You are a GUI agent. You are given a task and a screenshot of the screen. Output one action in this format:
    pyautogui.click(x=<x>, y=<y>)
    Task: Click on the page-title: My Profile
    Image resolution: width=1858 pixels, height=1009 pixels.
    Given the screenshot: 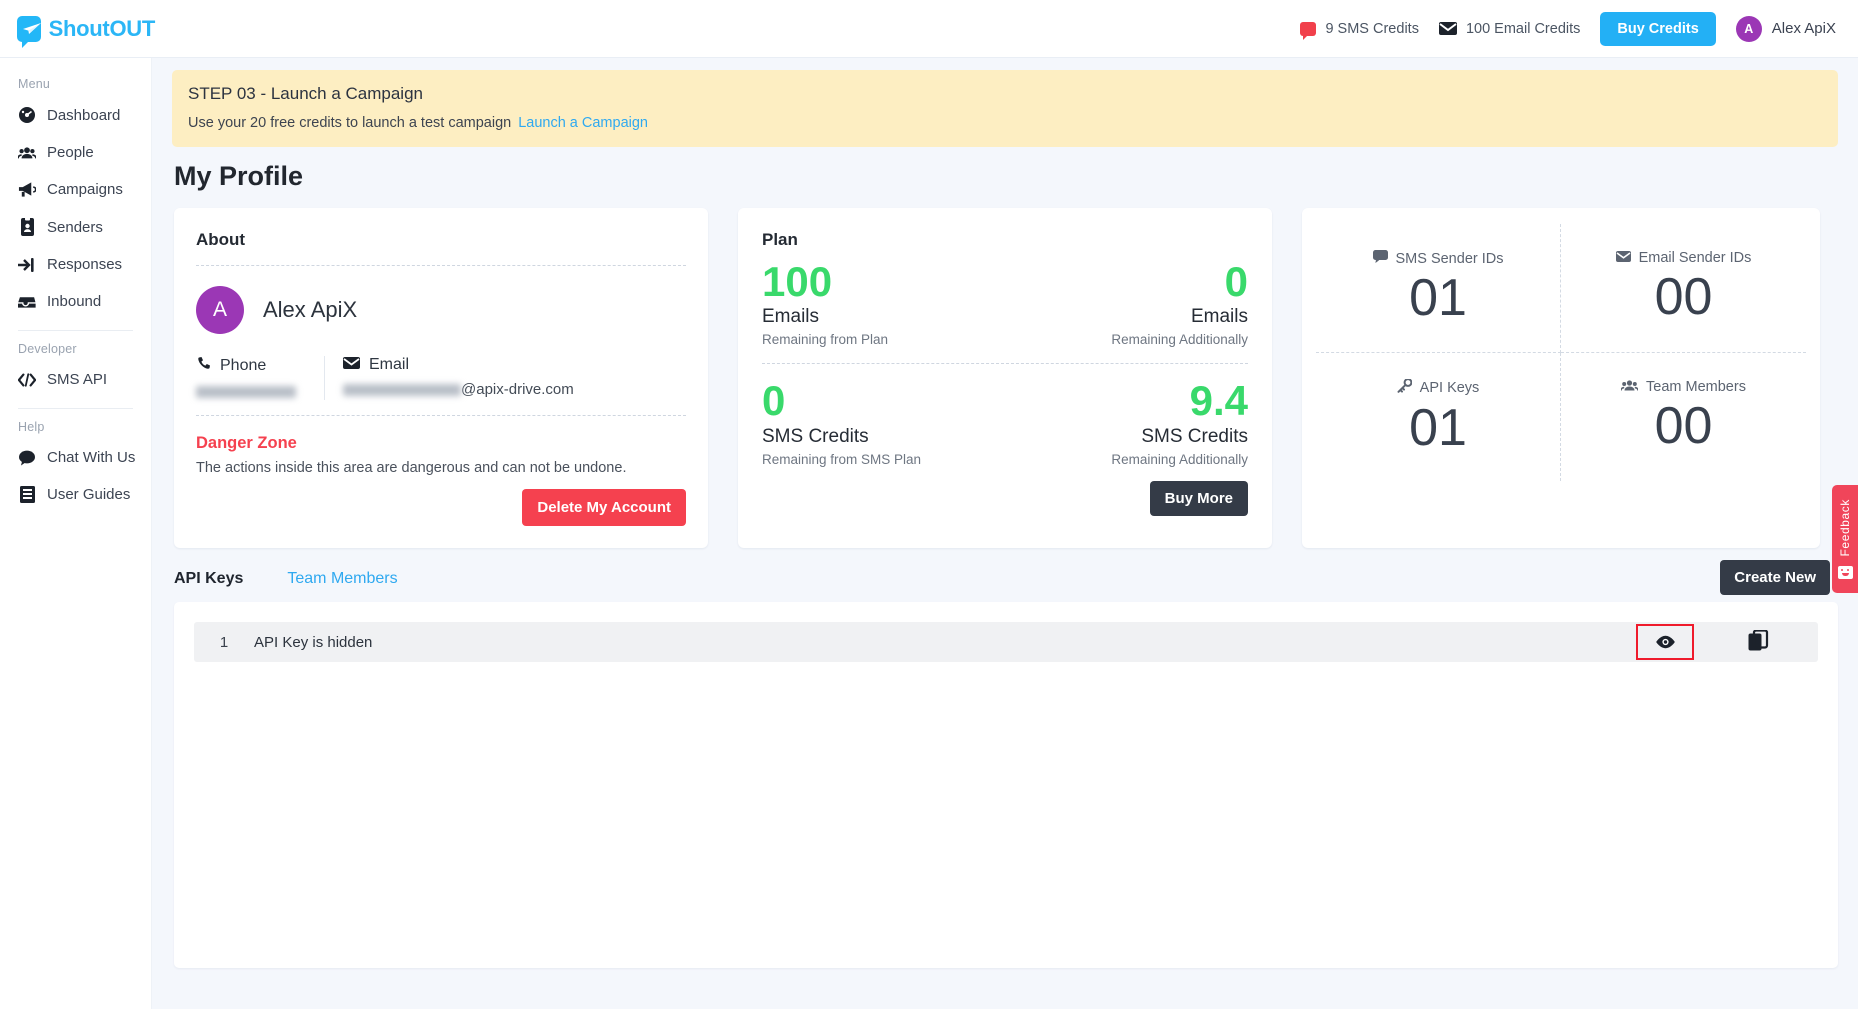 What is the action you would take?
    pyautogui.click(x=239, y=176)
    